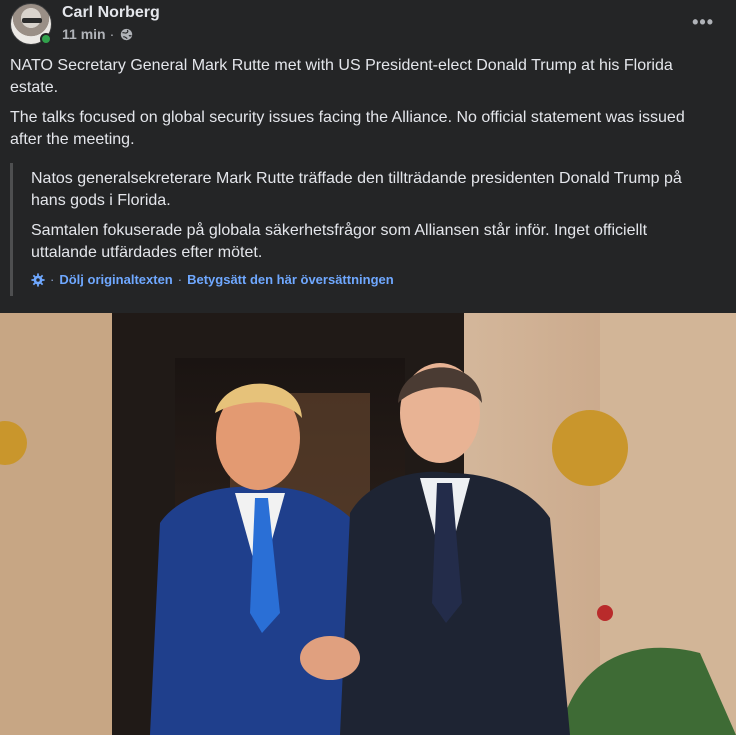 The height and width of the screenshot is (735, 736). I want to click on globe-icon, so click(126, 34).